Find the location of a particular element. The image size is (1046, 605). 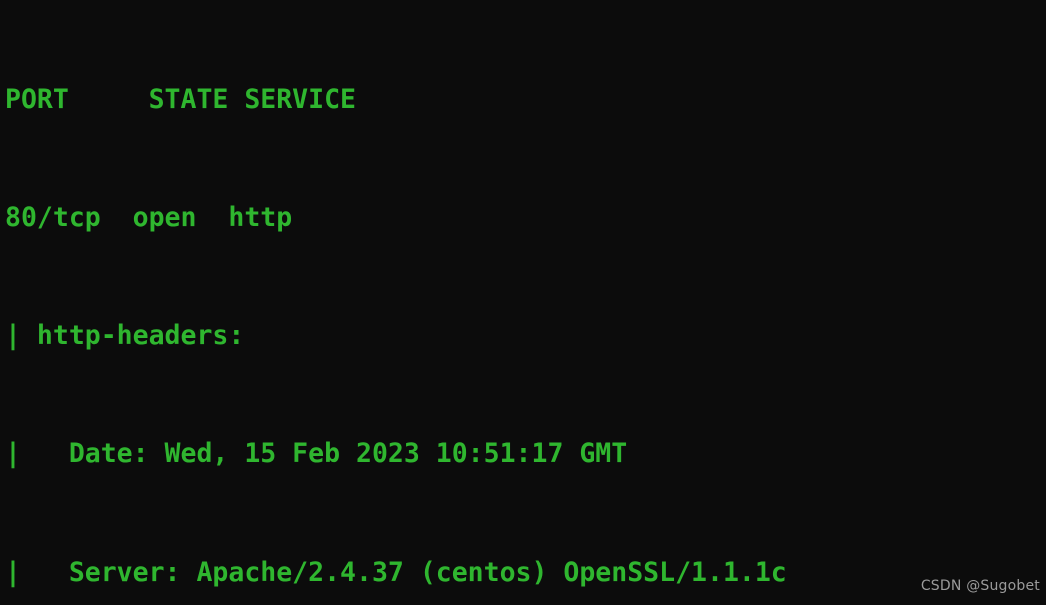

terminal-line-port-80: 80/tcp open http is located at coordinates (149, 218).